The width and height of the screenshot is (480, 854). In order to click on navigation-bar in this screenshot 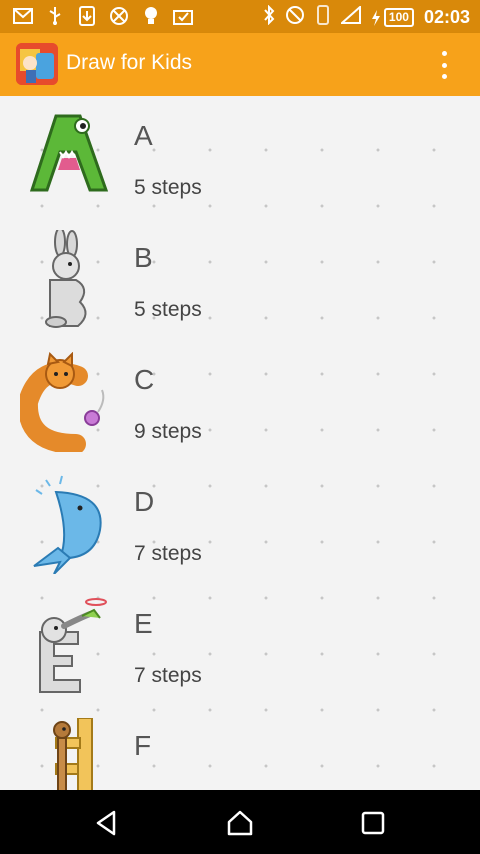, I will do `click(240, 822)`.